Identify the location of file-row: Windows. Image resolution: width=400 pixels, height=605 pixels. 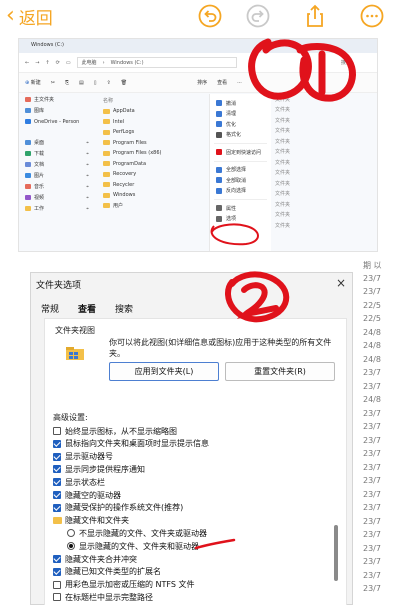
(152, 195).